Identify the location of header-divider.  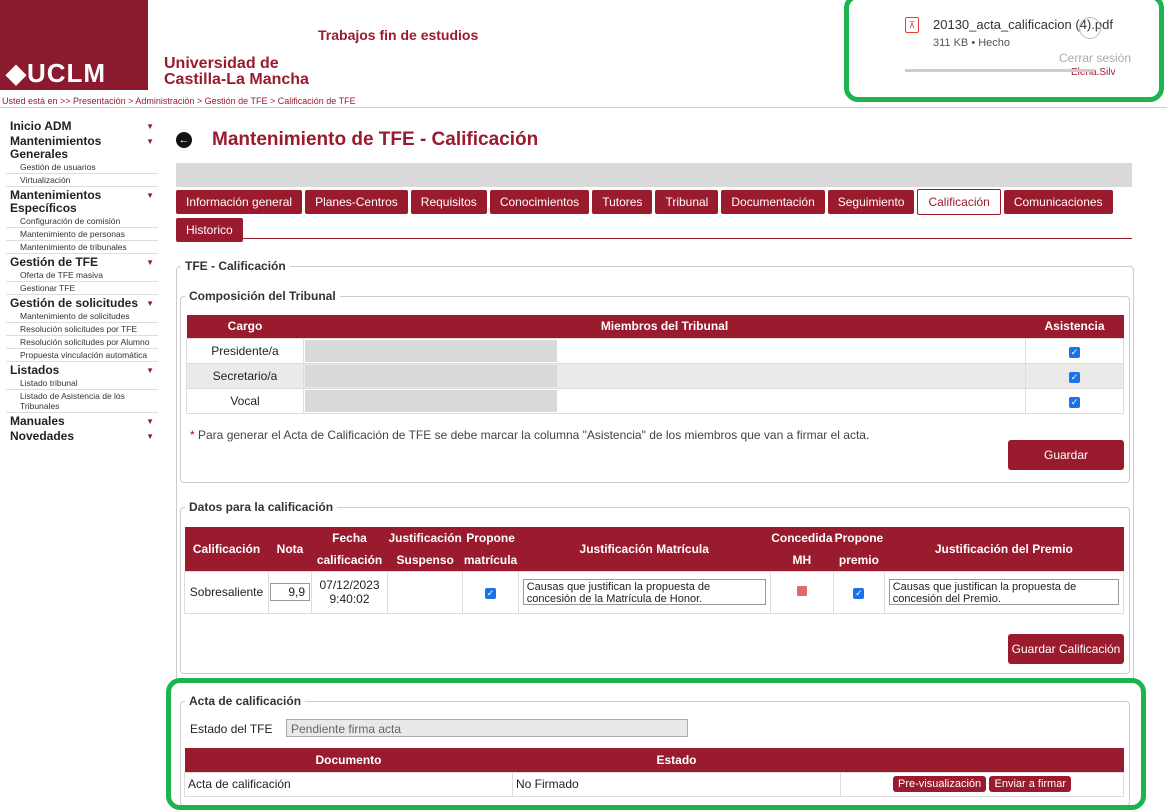
(583, 107).